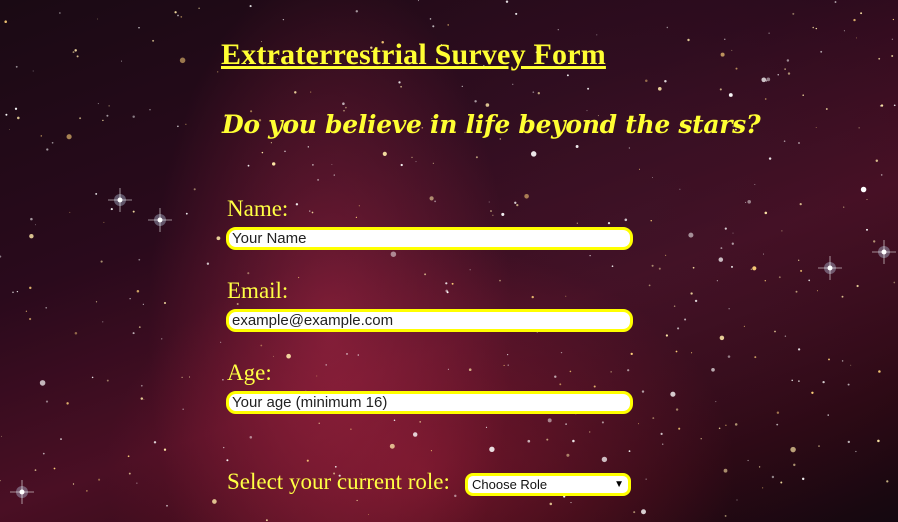  Describe the element at coordinates (884, 252) in the screenshot. I see `bright-star` at that location.